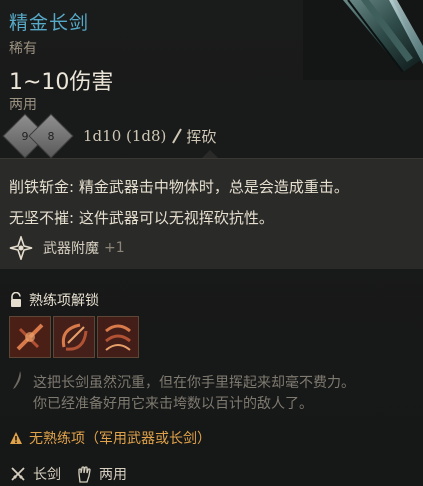  What do you see at coordinates (61, 82) in the screenshot?
I see `item-damage: 1~10伤害` at bounding box center [61, 82].